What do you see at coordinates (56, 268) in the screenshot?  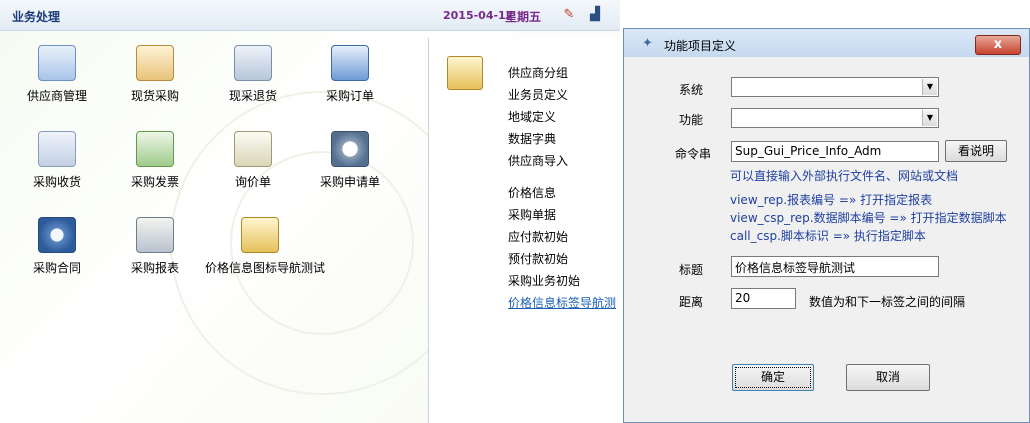 I see `tile-label: 采购合同` at bounding box center [56, 268].